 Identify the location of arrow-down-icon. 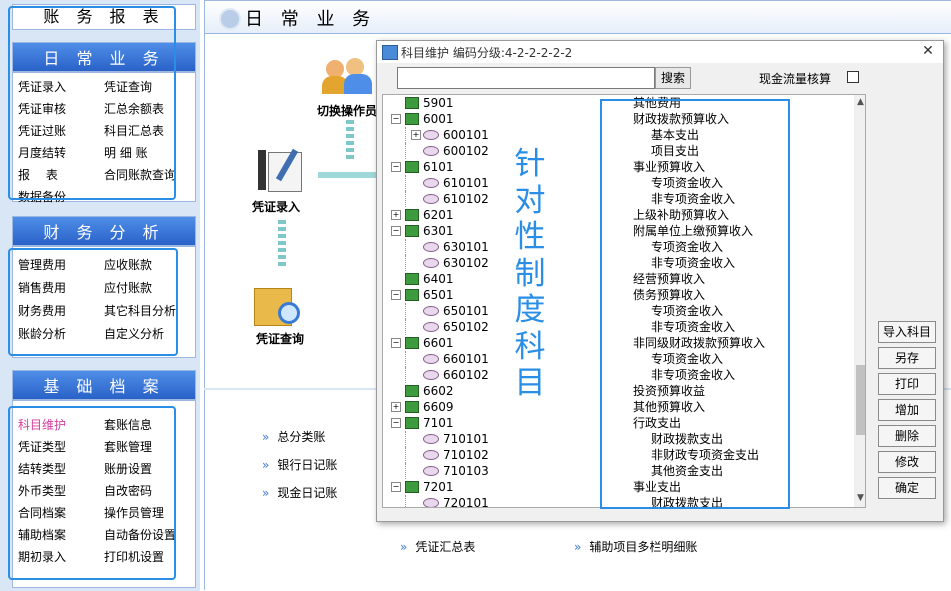
(350, 140).